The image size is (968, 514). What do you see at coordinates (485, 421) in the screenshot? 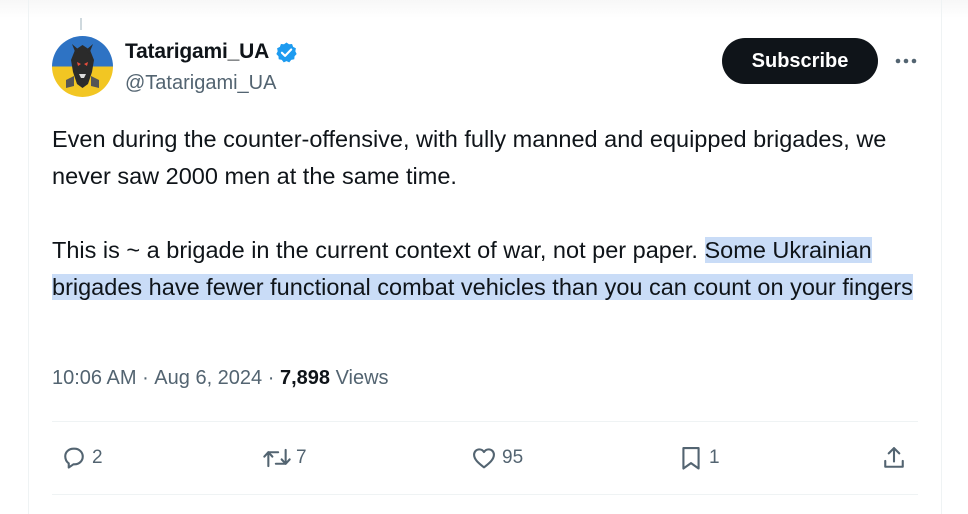
I see `divider-top` at bounding box center [485, 421].